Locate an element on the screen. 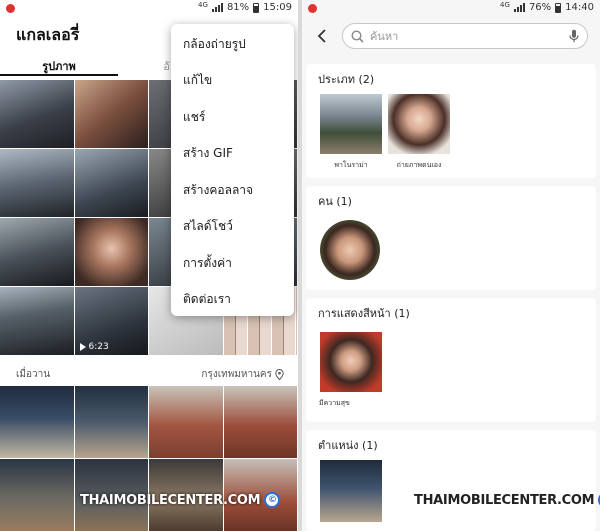  clock: 14:40 is located at coordinates (579, 8).